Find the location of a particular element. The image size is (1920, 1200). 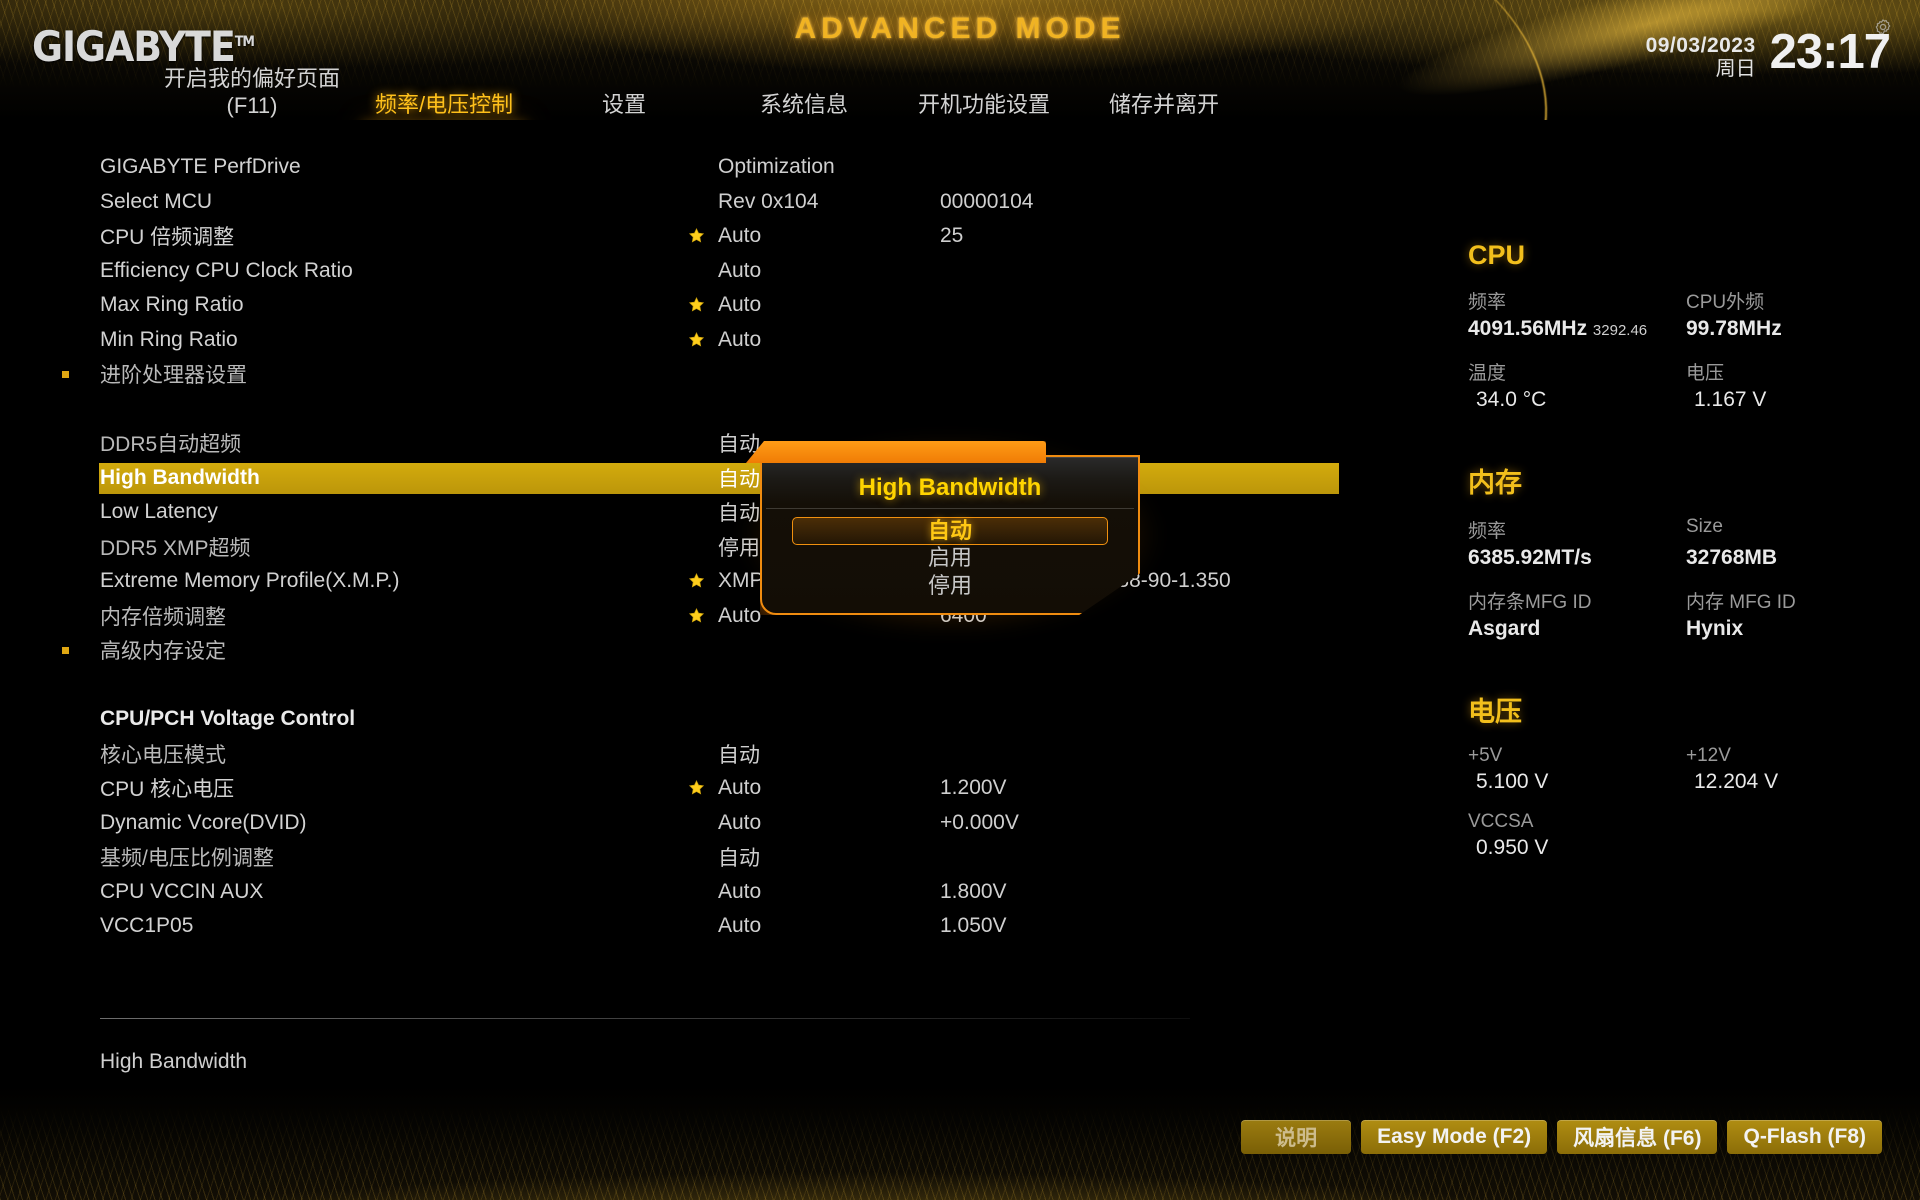

nav-item-label: 系统信息 is located at coordinates (804, 104).